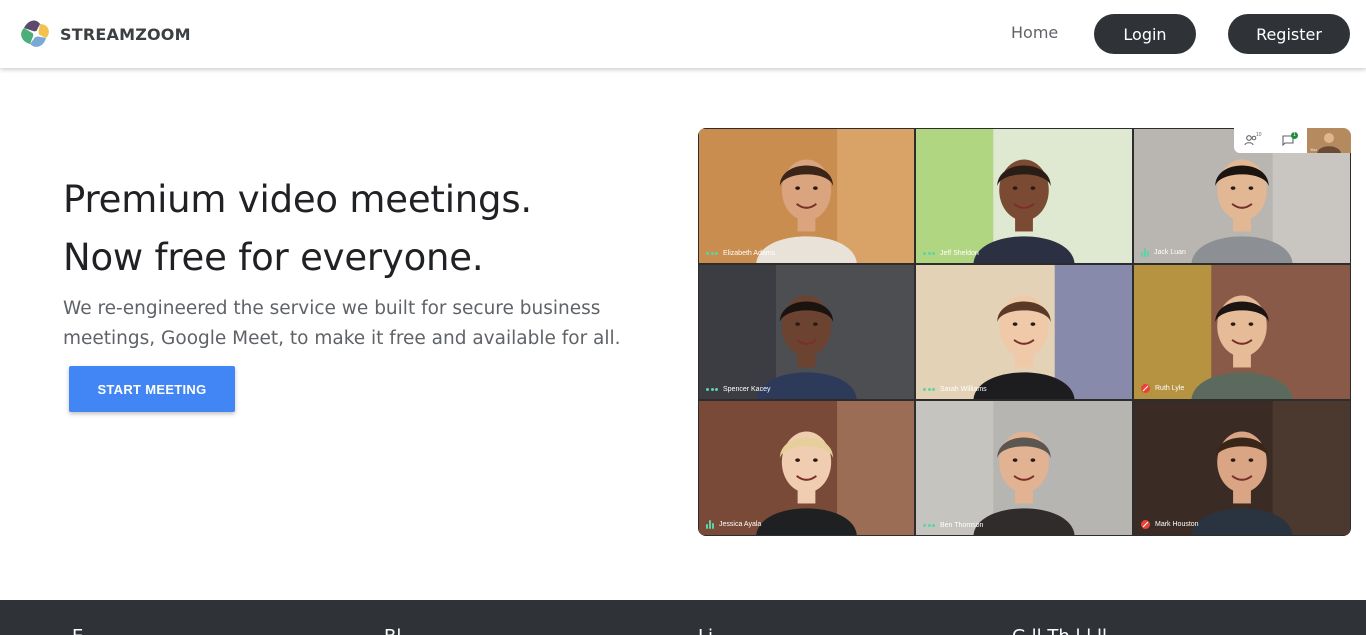 This screenshot has height=635, width=1366. I want to click on participant-name-tag: Sarah Williams, so click(955, 389).